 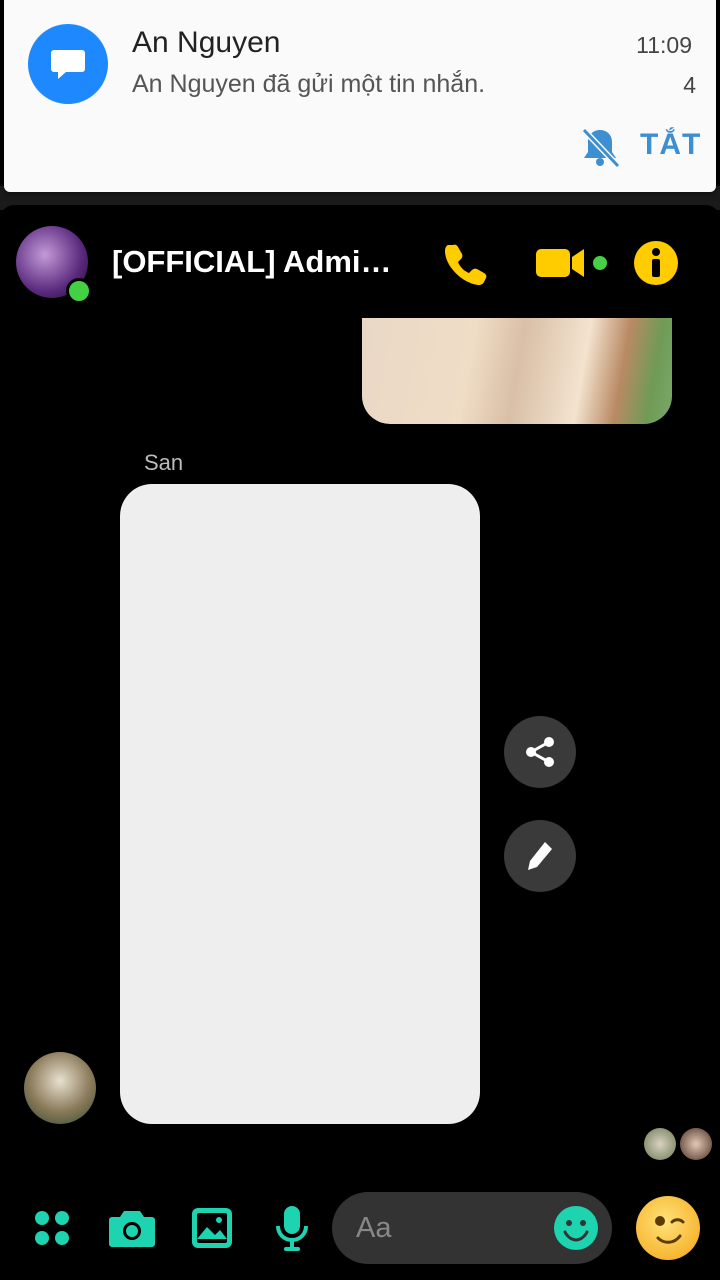 What do you see at coordinates (540, 752) in the screenshot?
I see `share-icon` at bounding box center [540, 752].